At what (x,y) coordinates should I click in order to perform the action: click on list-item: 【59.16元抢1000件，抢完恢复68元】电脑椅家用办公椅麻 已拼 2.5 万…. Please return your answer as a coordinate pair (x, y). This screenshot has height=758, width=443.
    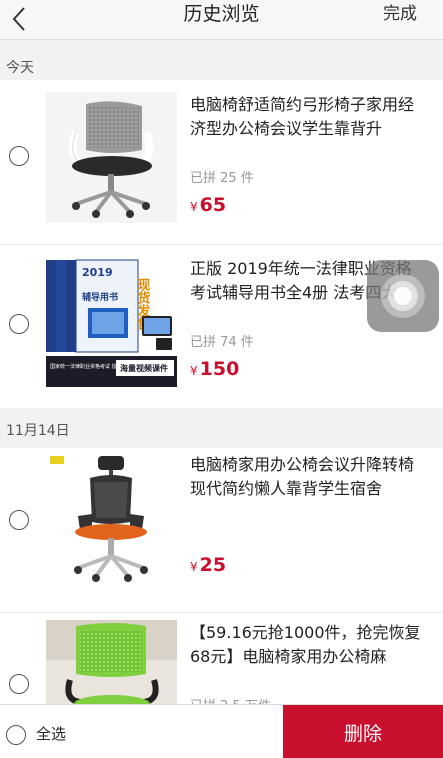
    Looking at the image, I should click on (221, 658).